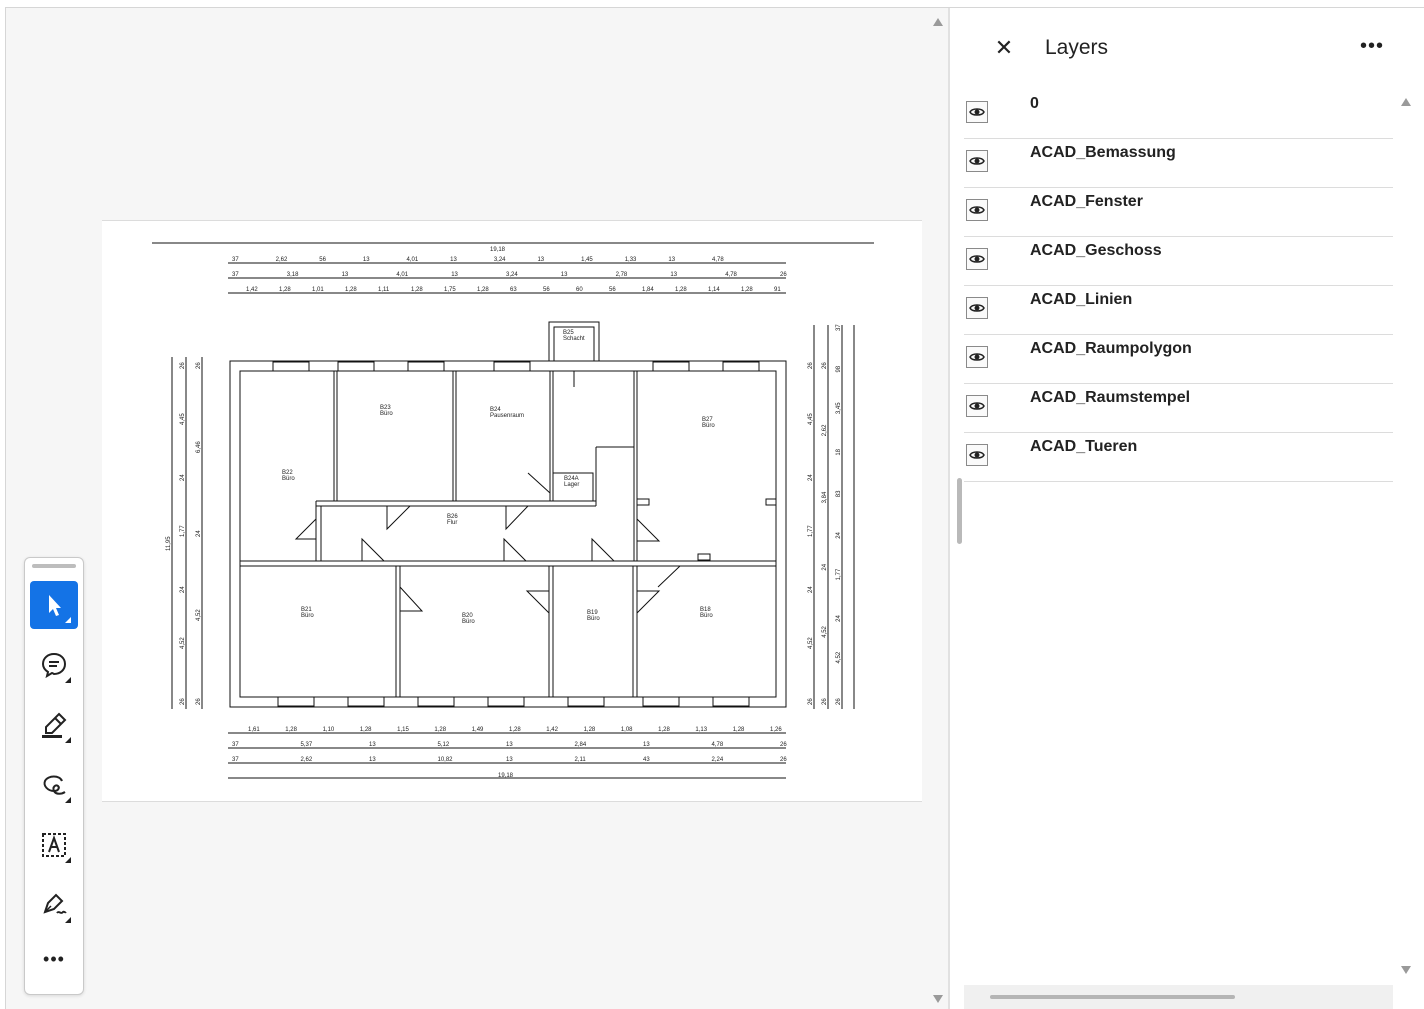 Image resolution: width=1424 pixels, height=1009 pixels. Describe the element at coordinates (478, 730) in the screenshot. I see `dimension-label: 1,49` at that location.